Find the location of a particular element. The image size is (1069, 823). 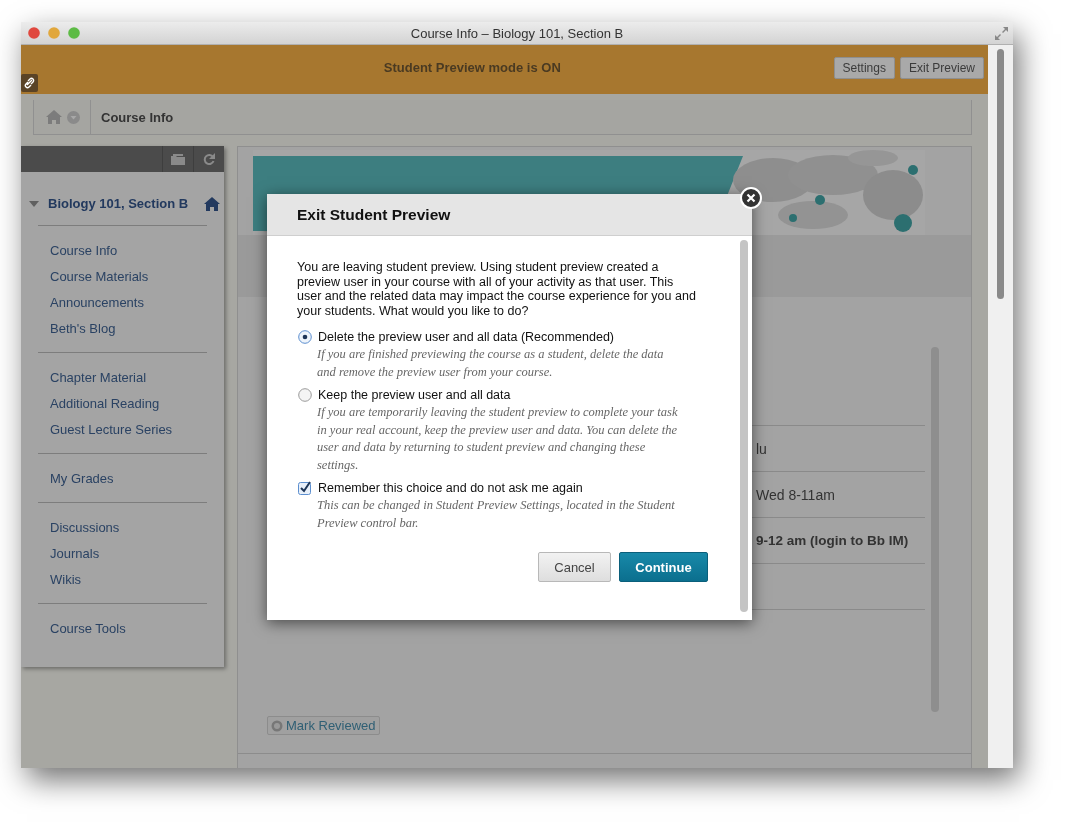

collapse-triangle-icon is located at coordinates (34, 203).